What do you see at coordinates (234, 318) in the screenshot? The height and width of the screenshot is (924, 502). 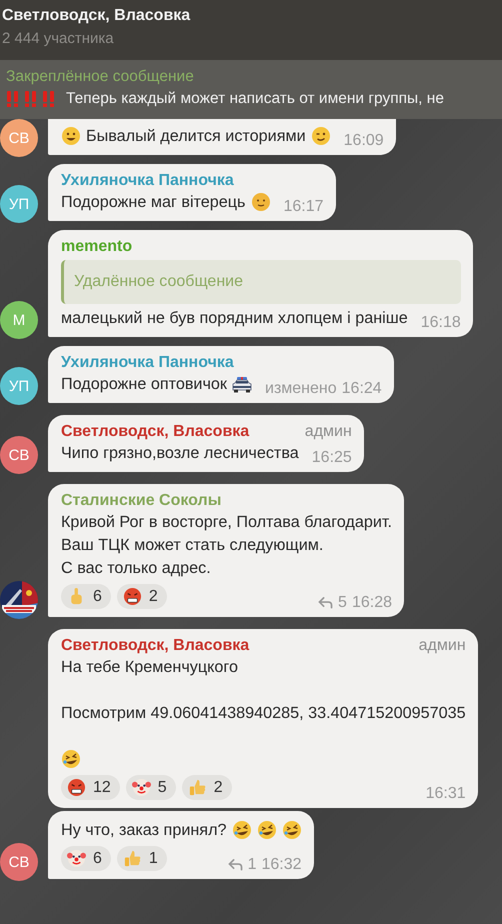 I see `message-text: малецький не був порядним хлопцем і раніше` at bounding box center [234, 318].